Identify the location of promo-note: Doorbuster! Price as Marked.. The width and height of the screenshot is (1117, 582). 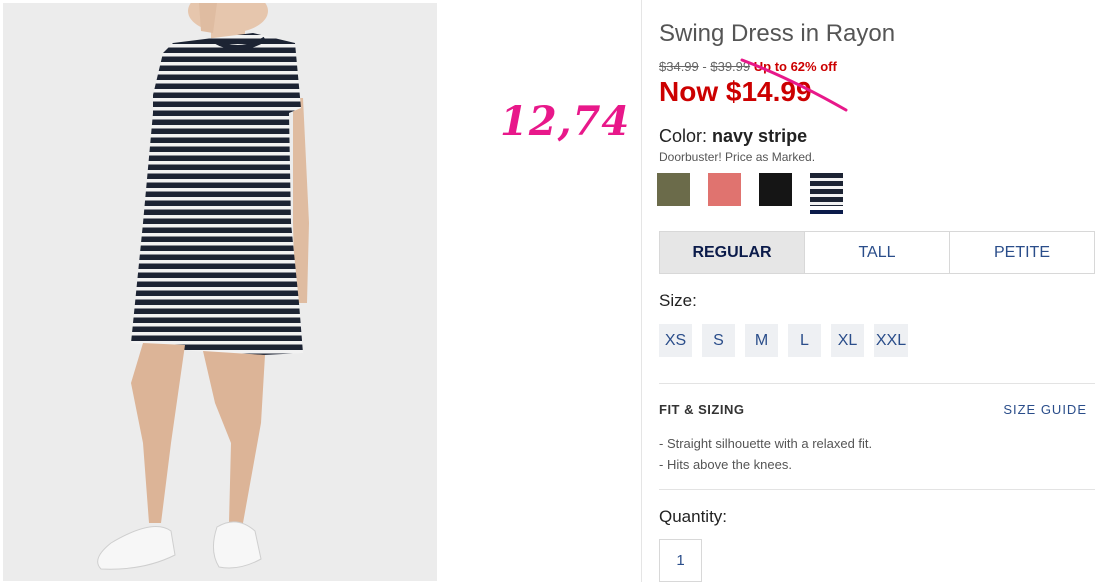
(737, 157).